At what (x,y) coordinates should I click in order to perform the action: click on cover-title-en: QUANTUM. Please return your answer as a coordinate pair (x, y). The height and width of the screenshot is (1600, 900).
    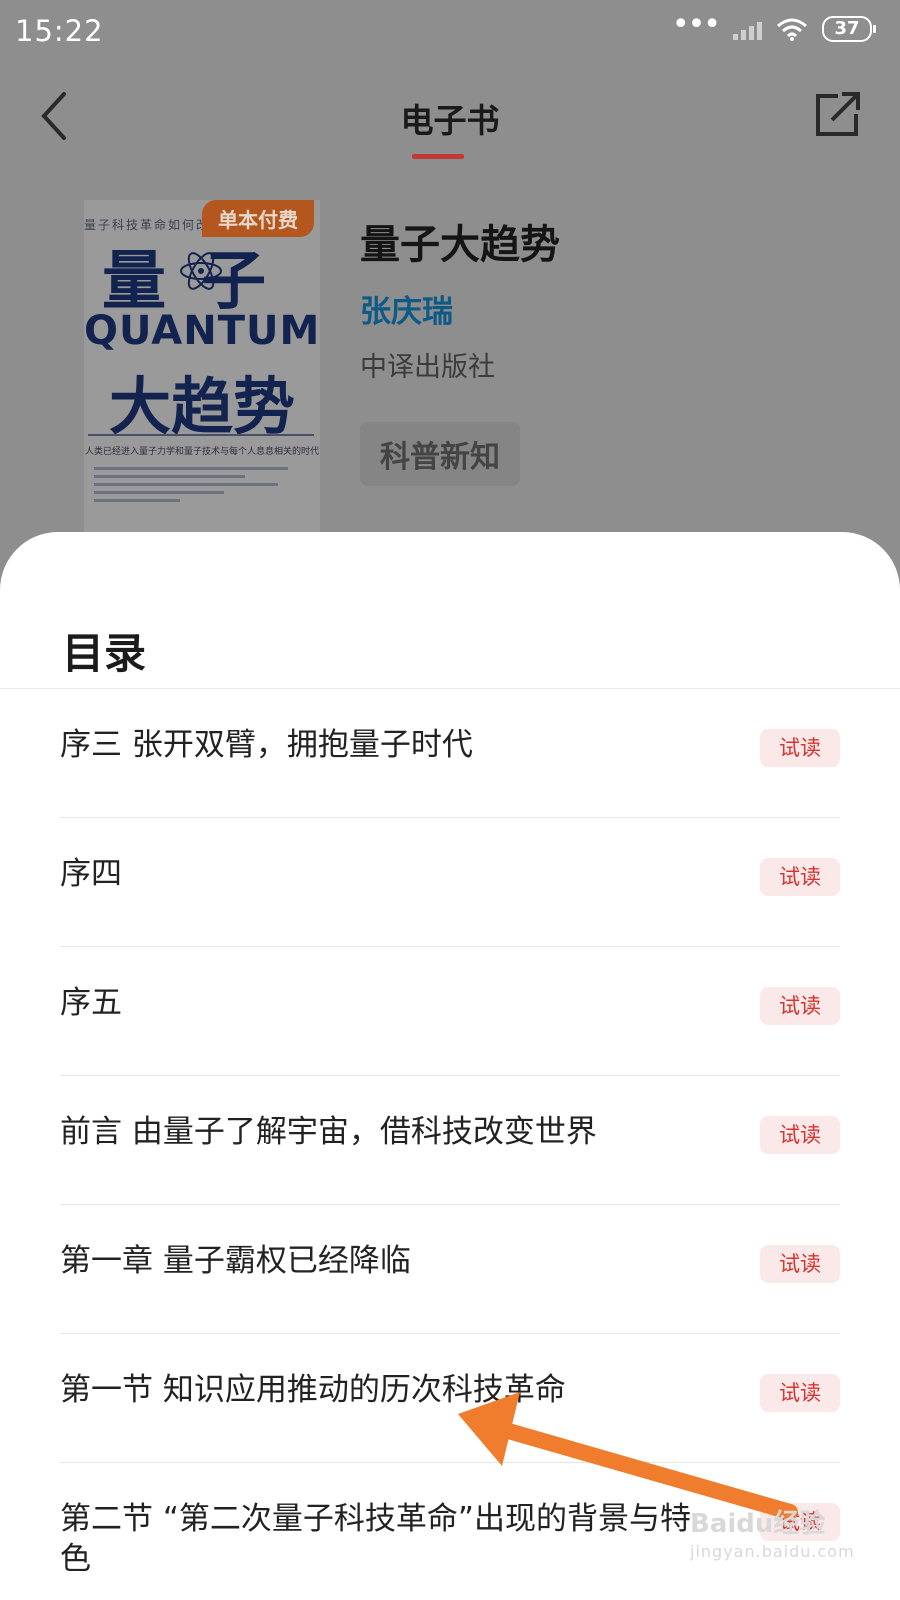
    Looking at the image, I should click on (202, 331).